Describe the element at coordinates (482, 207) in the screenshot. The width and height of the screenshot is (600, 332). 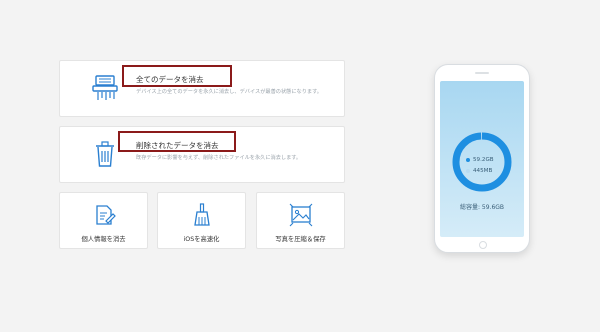
I see `storage-total: 総容量: 59.6GB` at that location.